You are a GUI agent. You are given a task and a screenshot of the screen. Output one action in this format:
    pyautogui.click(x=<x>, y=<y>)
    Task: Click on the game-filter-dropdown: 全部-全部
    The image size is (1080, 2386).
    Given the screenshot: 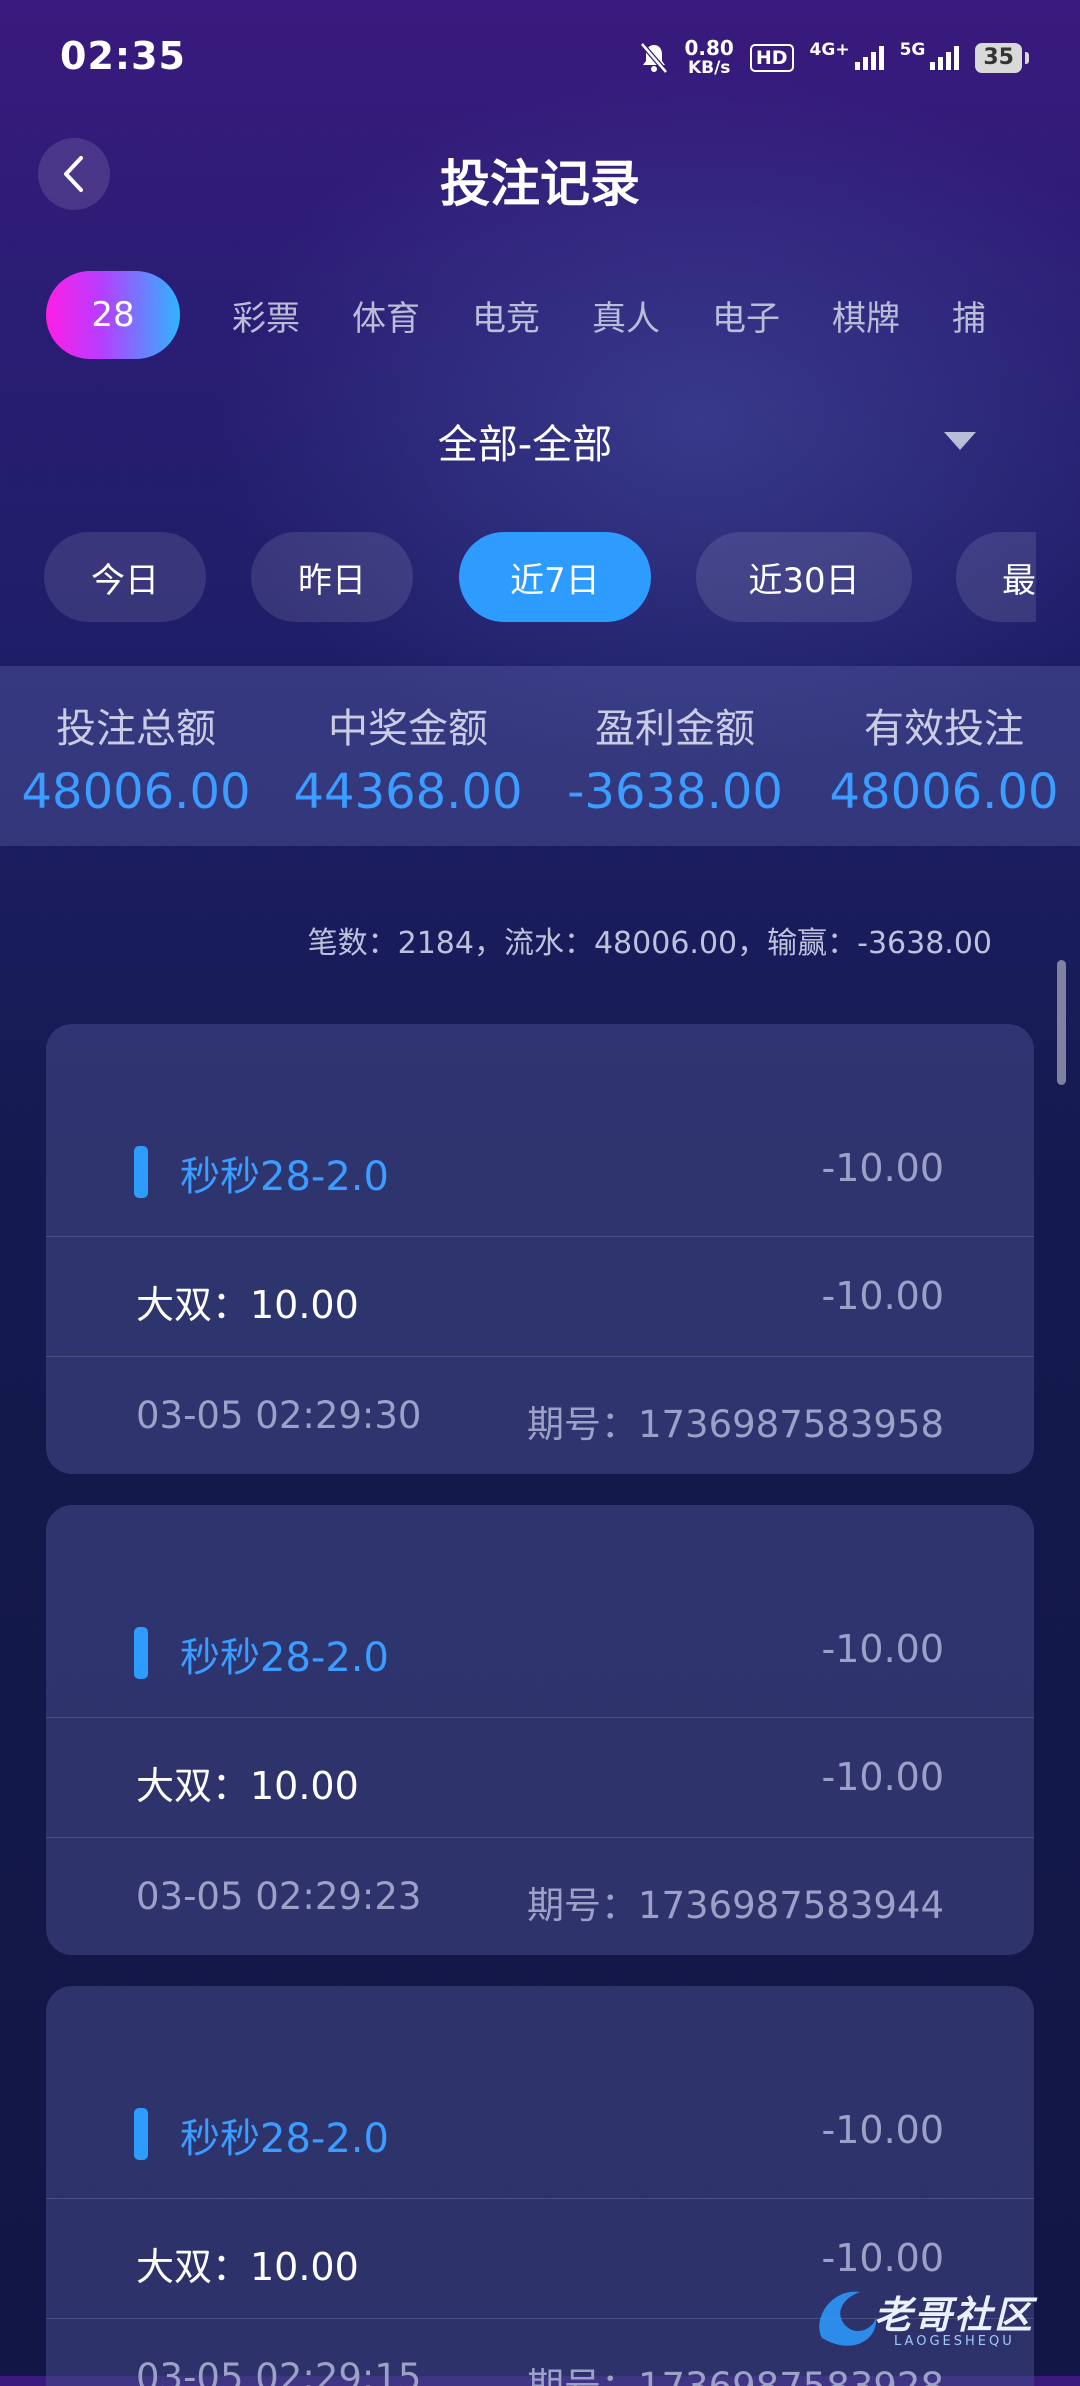 What is the action you would take?
    pyautogui.click(x=540, y=447)
    